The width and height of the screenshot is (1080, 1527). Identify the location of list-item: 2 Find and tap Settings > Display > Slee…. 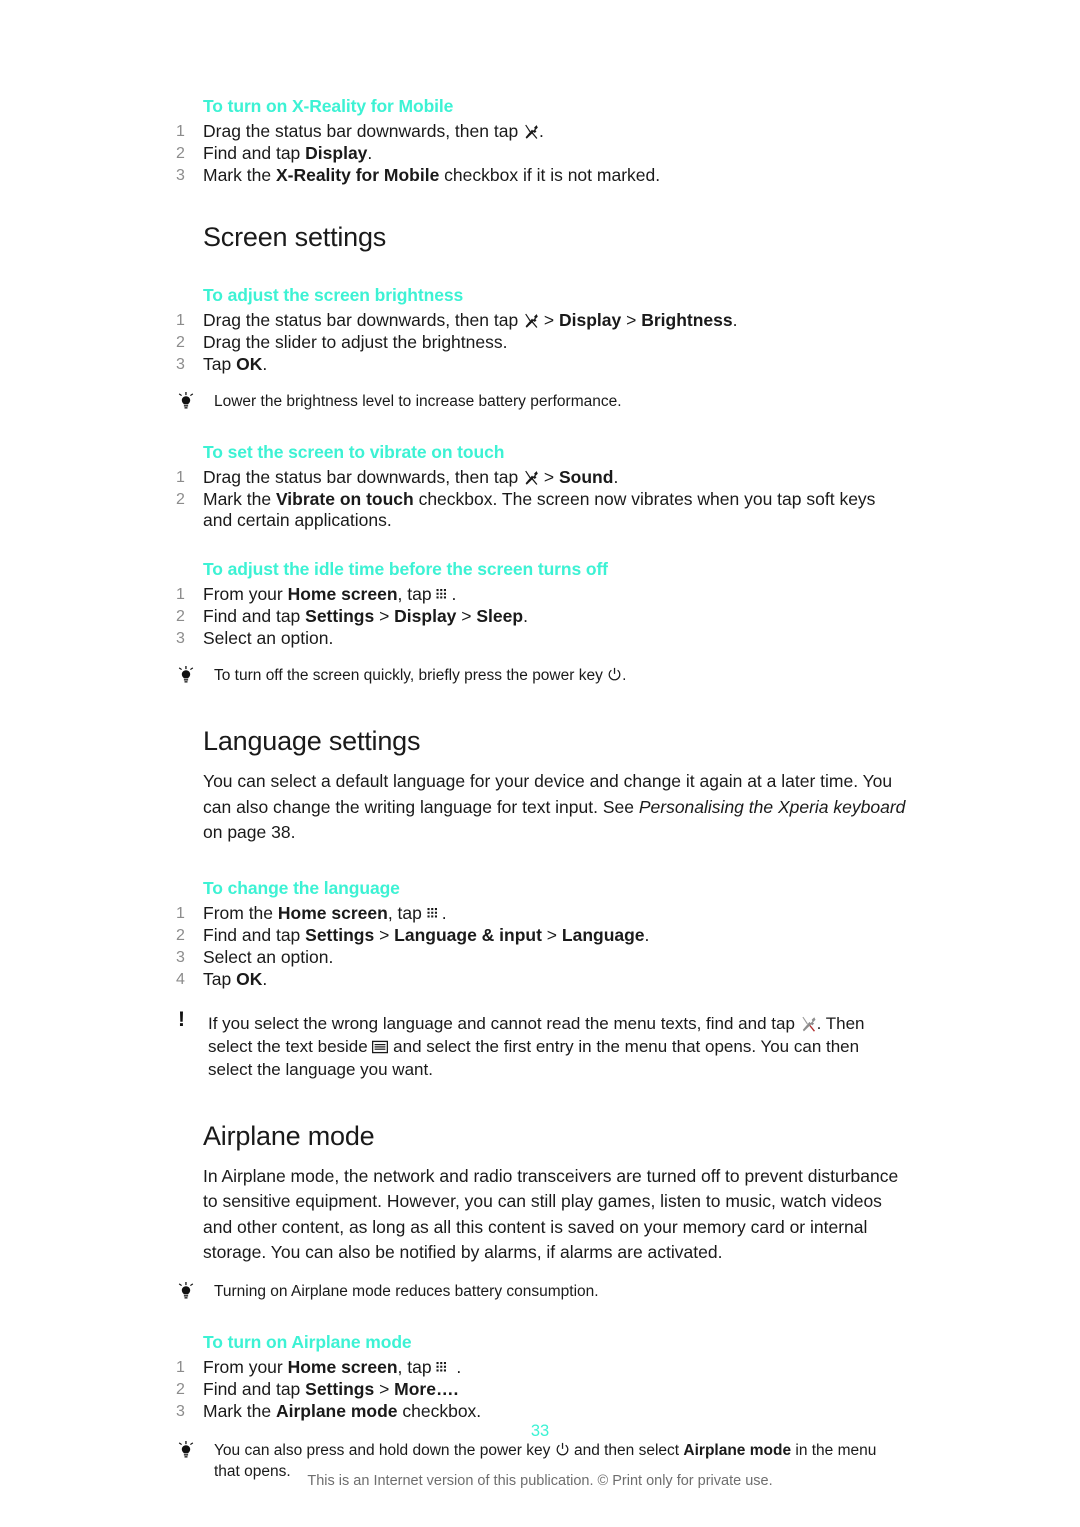
(541, 616).